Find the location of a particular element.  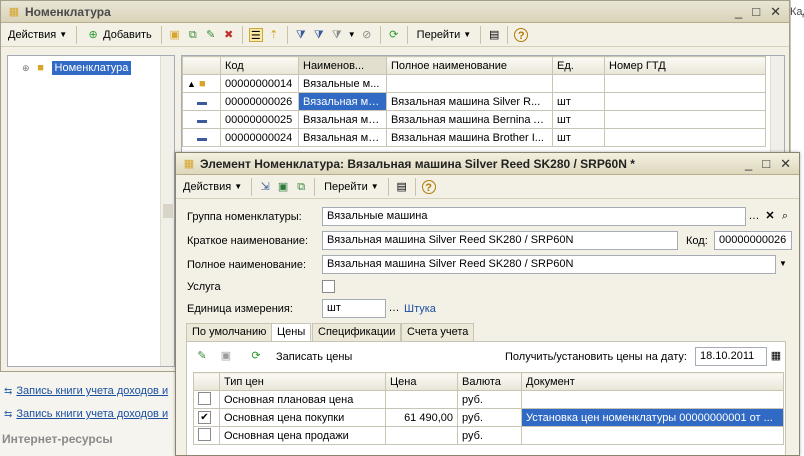

group-field: Вязальные машина is located at coordinates (534, 216).